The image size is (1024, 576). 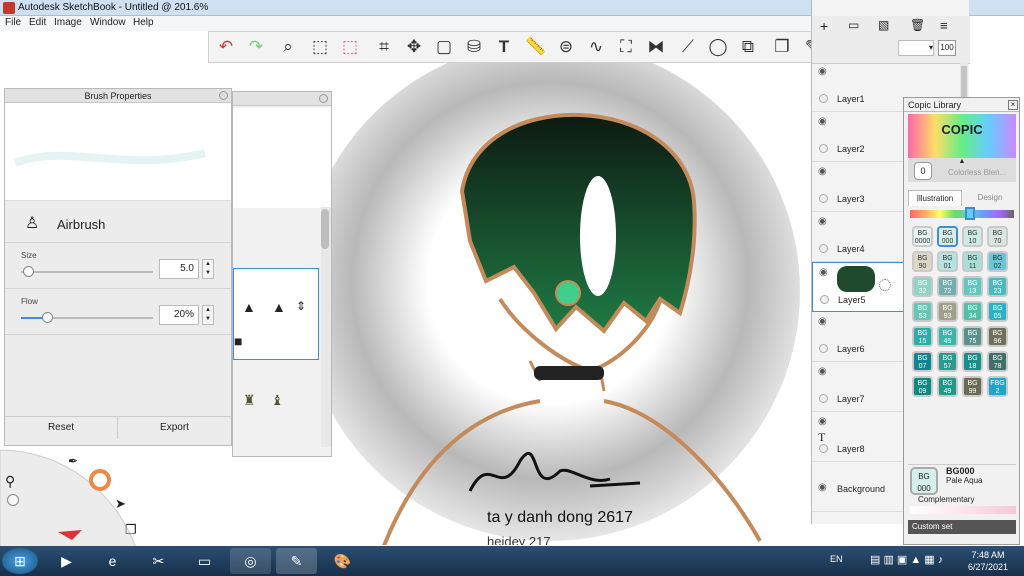 What do you see at coordinates (972, 361) in the screenshot?
I see `copic-swatch: BG 18` at bounding box center [972, 361].